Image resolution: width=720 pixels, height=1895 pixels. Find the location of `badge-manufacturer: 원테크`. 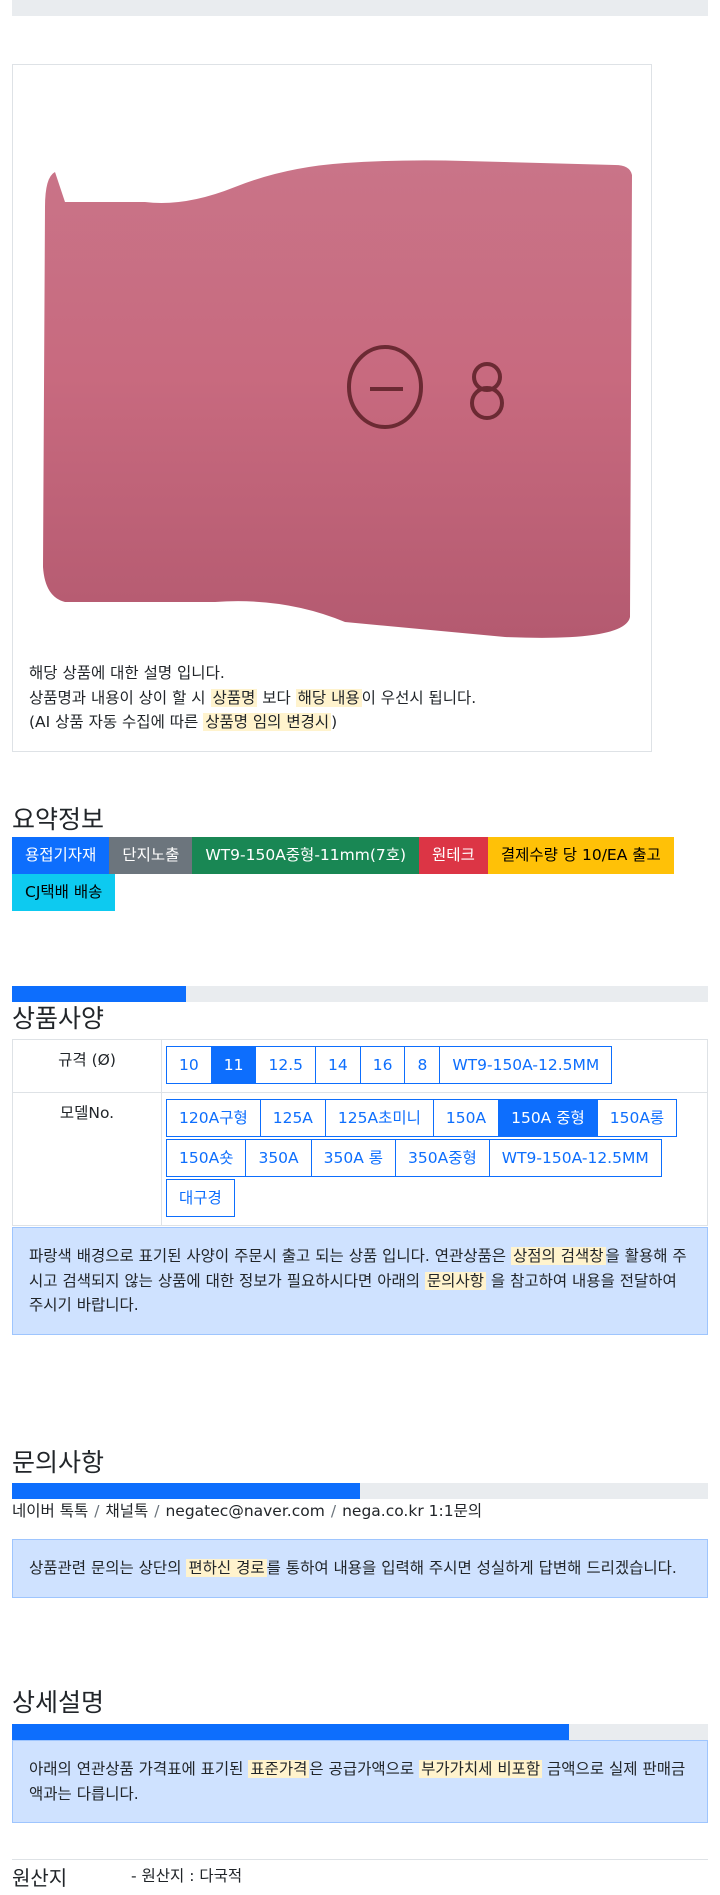

badge-manufacturer: 원테크 is located at coordinates (453, 855).